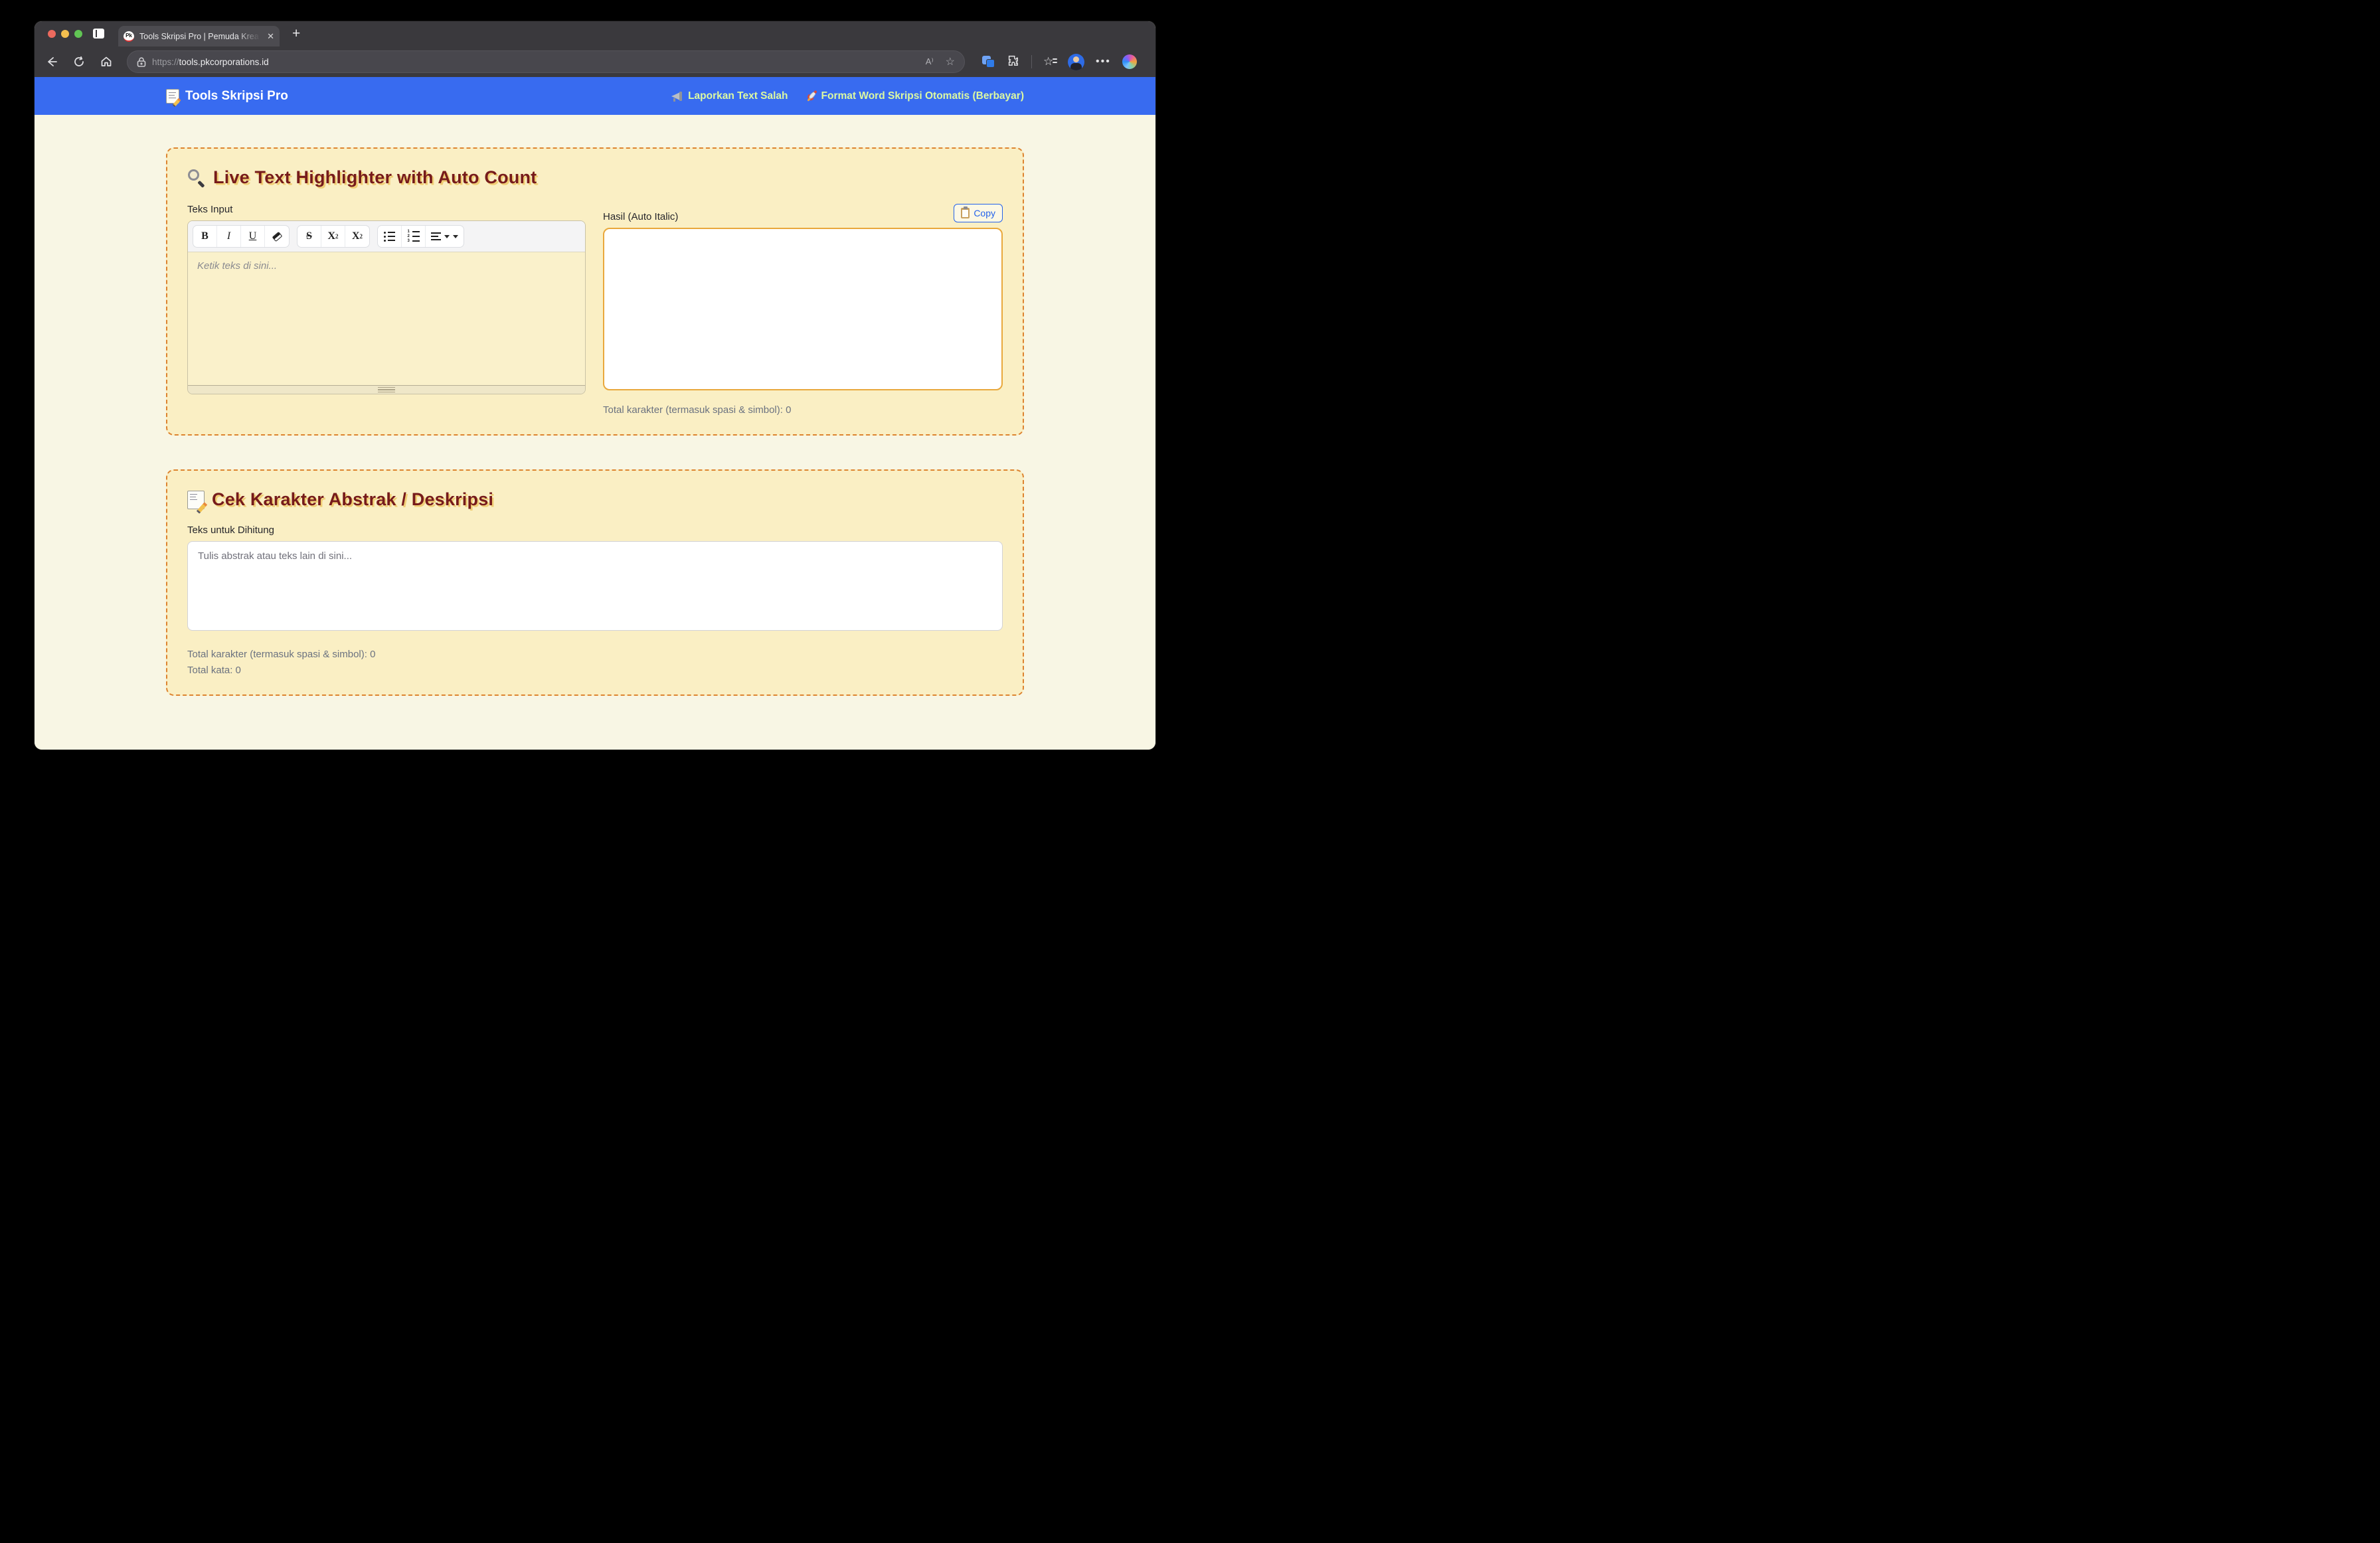 This screenshot has width=2380, height=1543. What do you see at coordinates (333, 236) in the screenshot?
I see `superscript-button: X2` at bounding box center [333, 236].